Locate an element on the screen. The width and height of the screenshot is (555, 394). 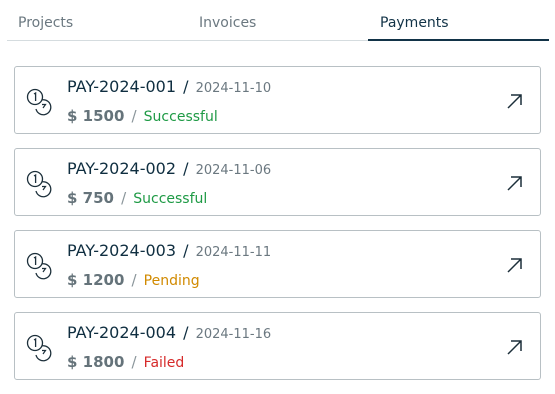
payment-date: 2024-11-16 is located at coordinates (233, 334).